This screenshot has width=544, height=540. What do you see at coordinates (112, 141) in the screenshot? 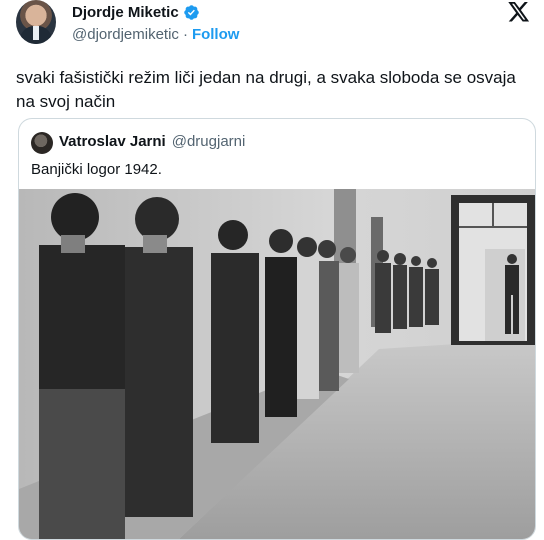
I see `quoted-author-name: Vatroslav Jarni` at bounding box center [112, 141].